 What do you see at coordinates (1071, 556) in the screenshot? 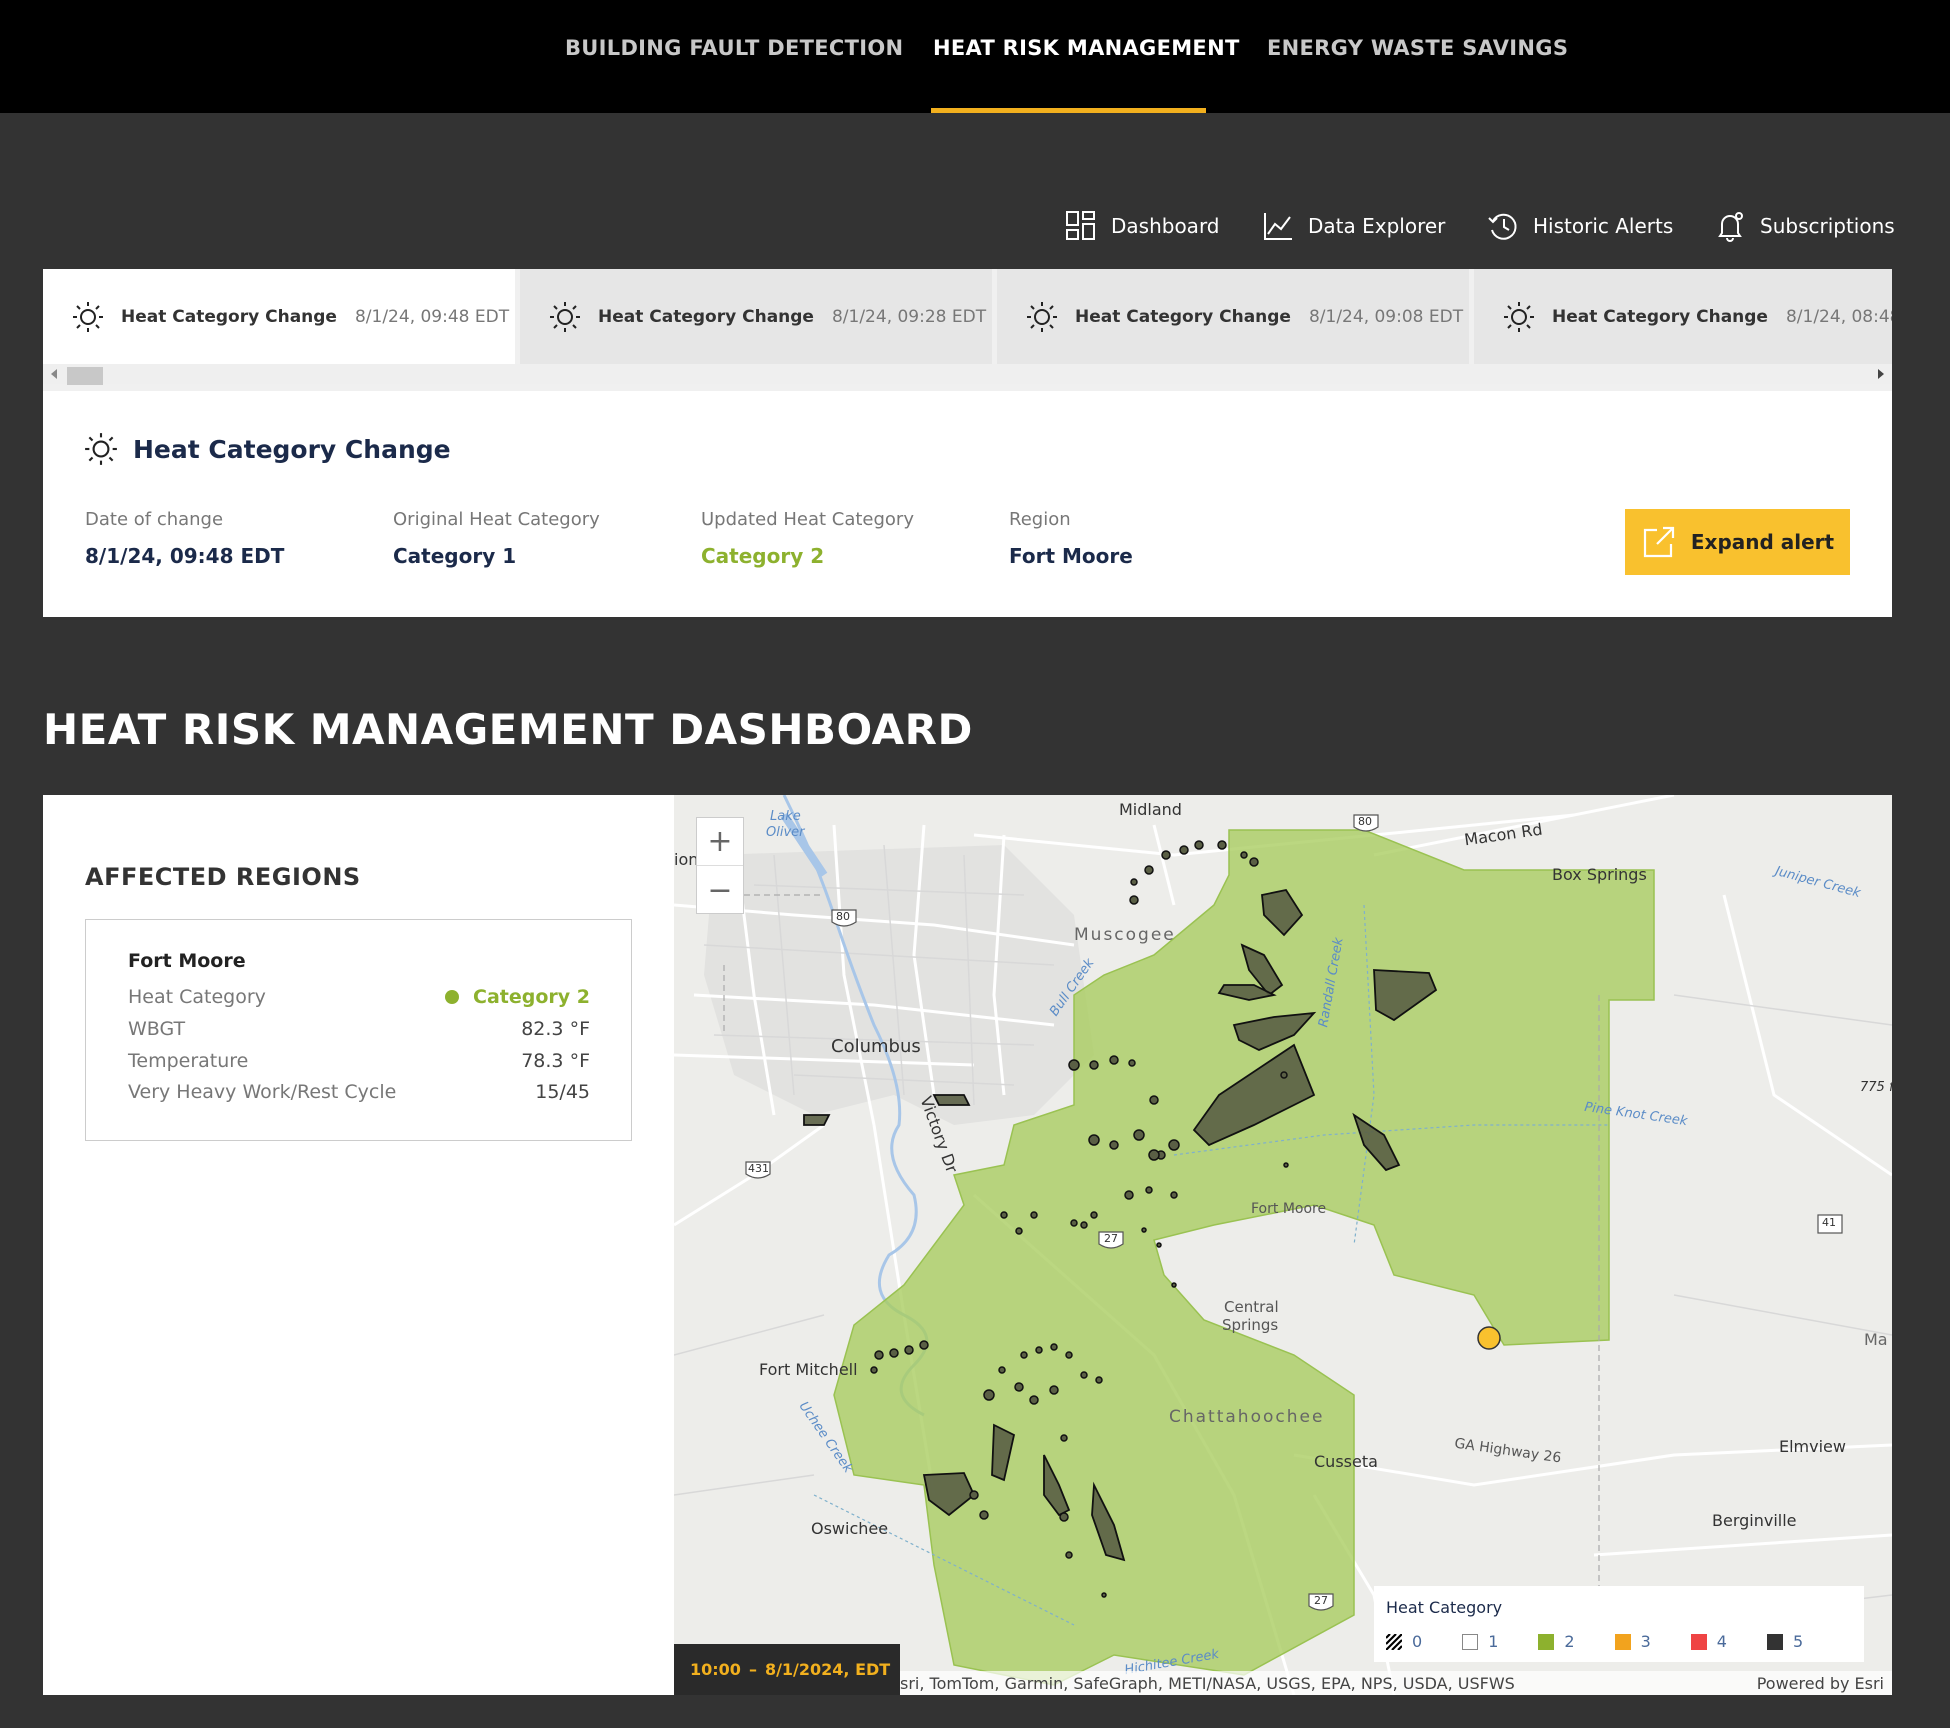
I see `field-value: Fort Moore` at bounding box center [1071, 556].